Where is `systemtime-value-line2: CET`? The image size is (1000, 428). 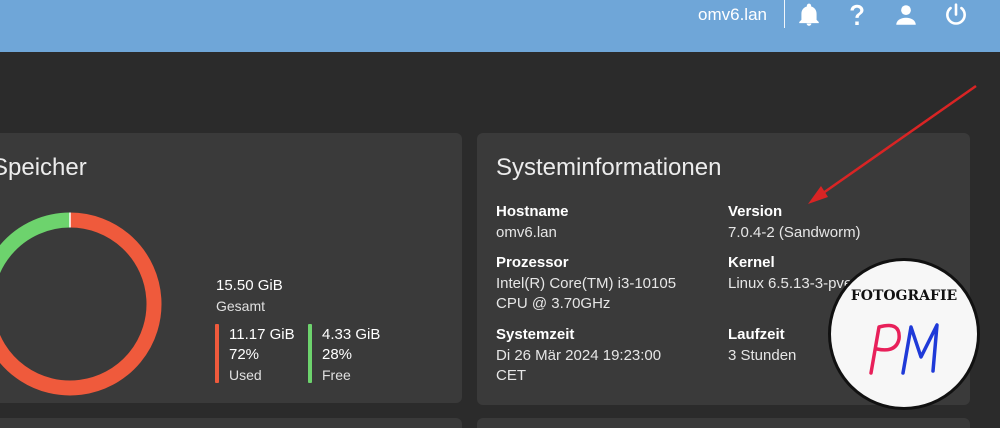
systemtime-value-line2: CET is located at coordinates (511, 375).